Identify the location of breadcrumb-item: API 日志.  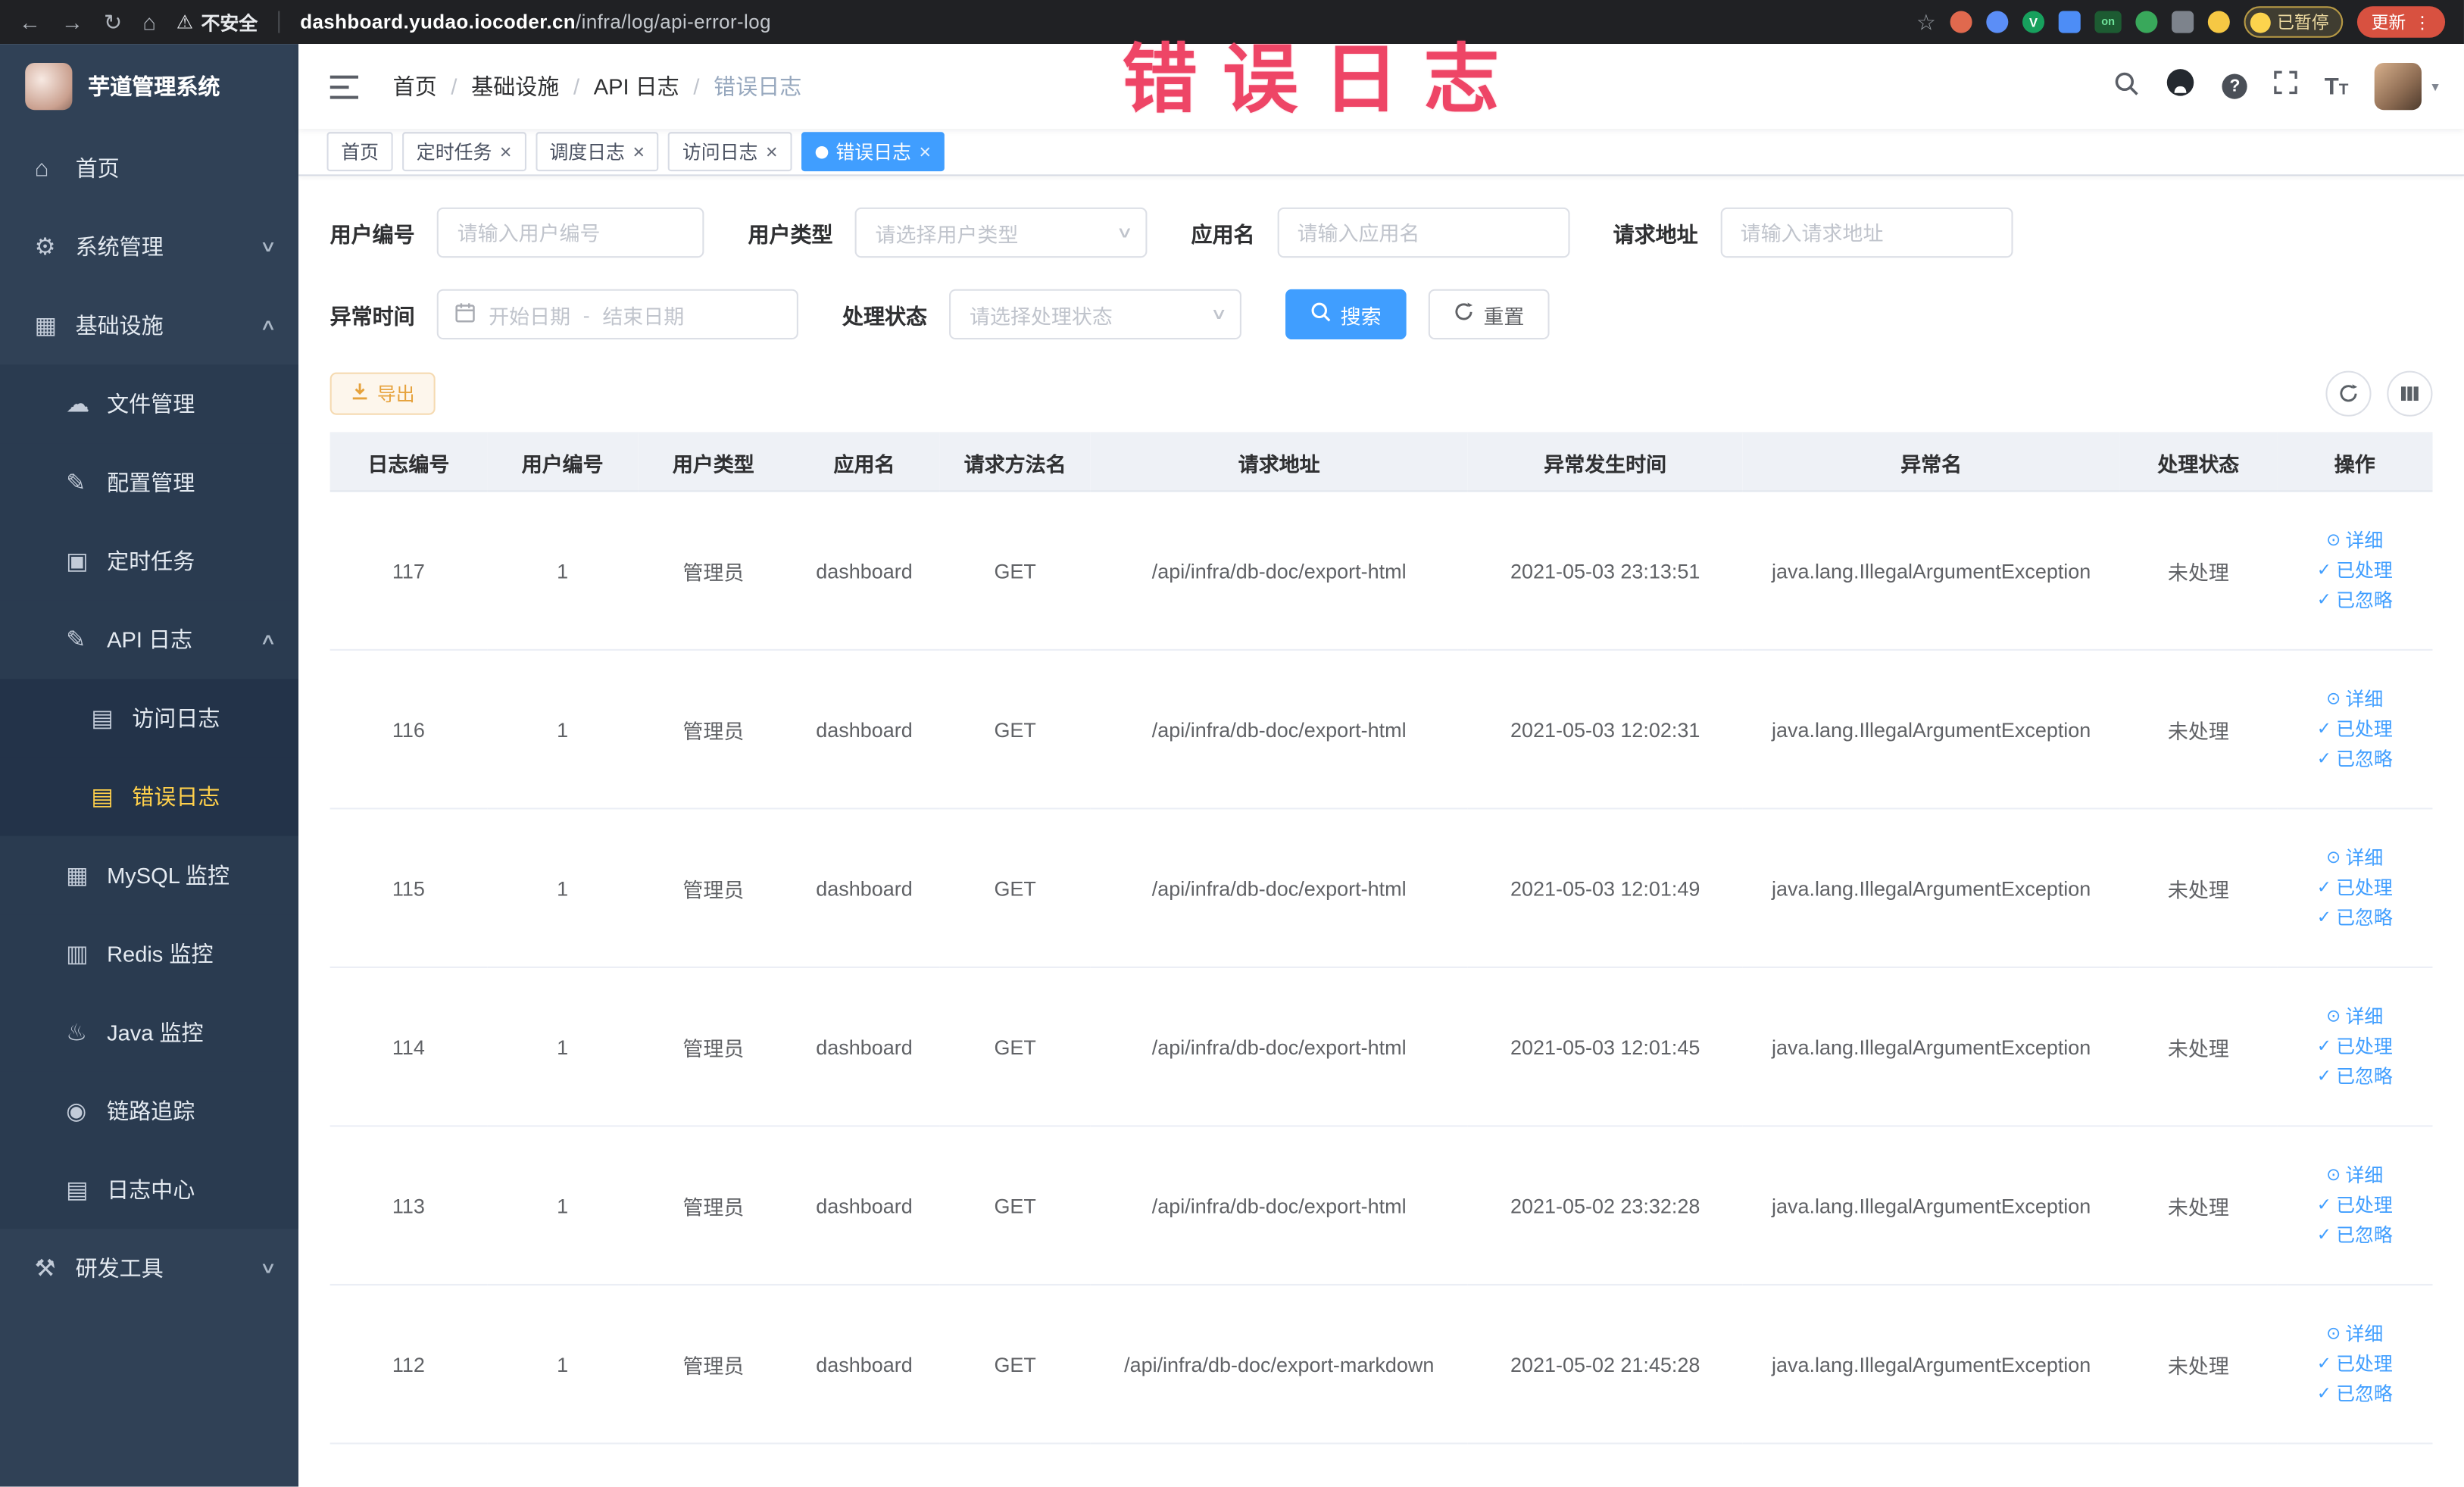
(636, 86).